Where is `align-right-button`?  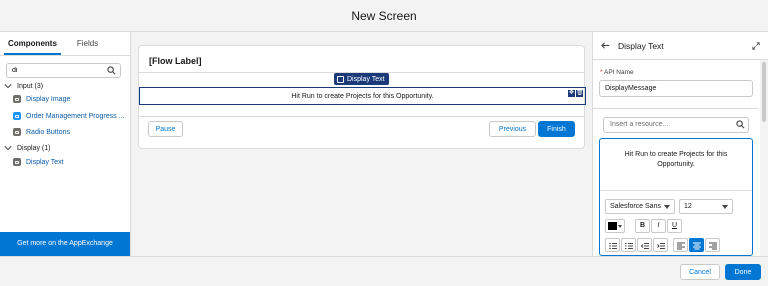 align-right-button is located at coordinates (712, 245).